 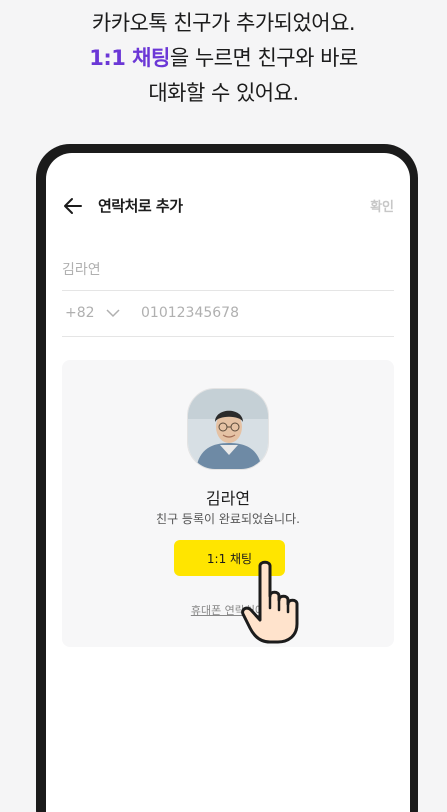 What do you see at coordinates (228, 206) in the screenshot?
I see `app-bar: 연락처로 추가 확인` at bounding box center [228, 206].